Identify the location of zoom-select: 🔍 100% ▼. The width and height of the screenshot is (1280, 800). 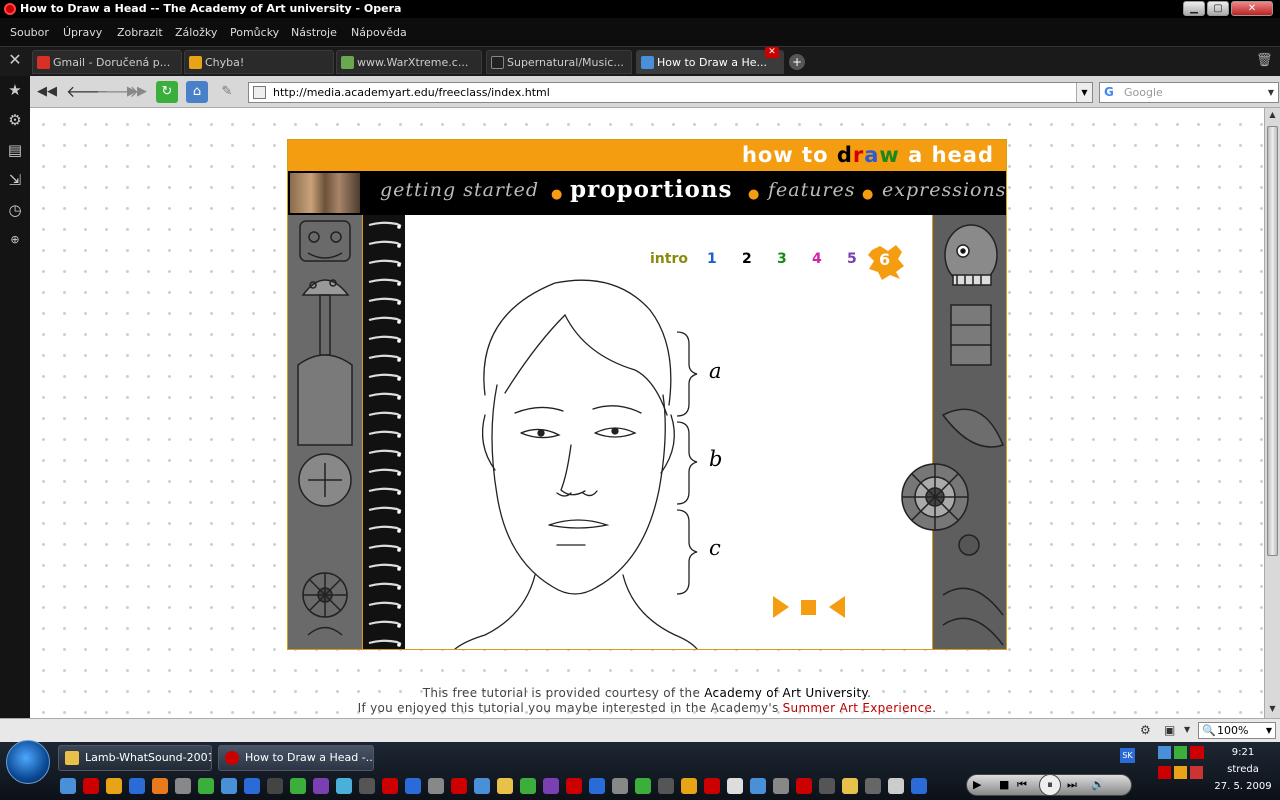
(1237, 730).